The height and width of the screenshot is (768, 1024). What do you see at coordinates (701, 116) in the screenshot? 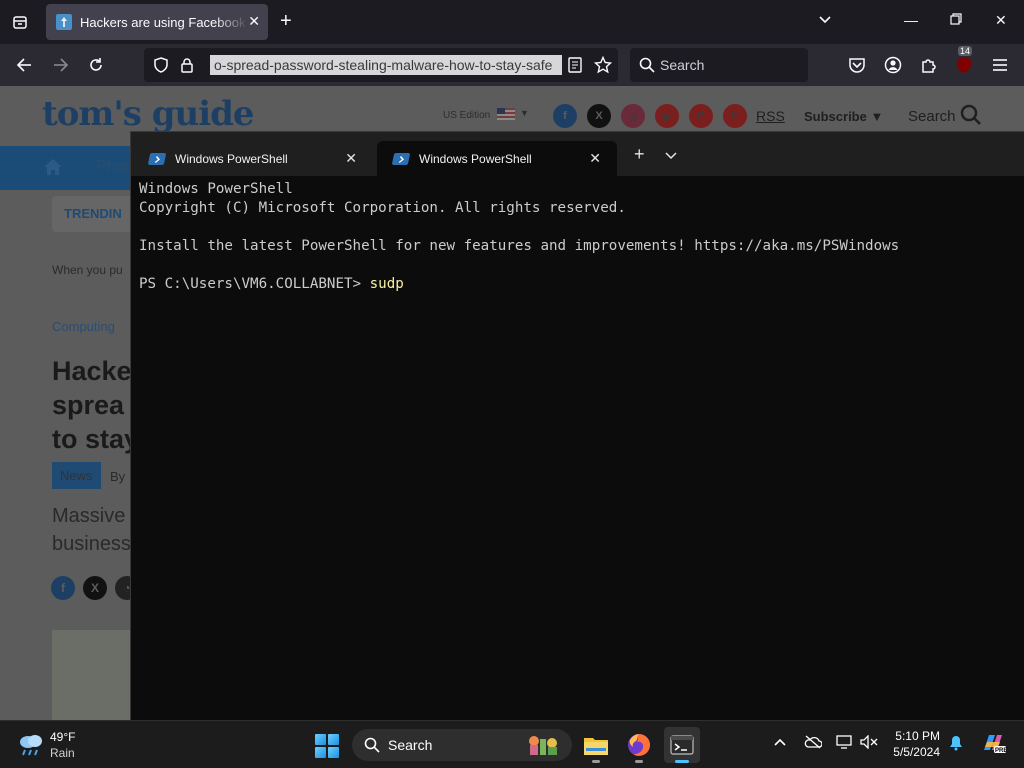
I see `pinterest-icon: P` at bounding box center [701, 116].